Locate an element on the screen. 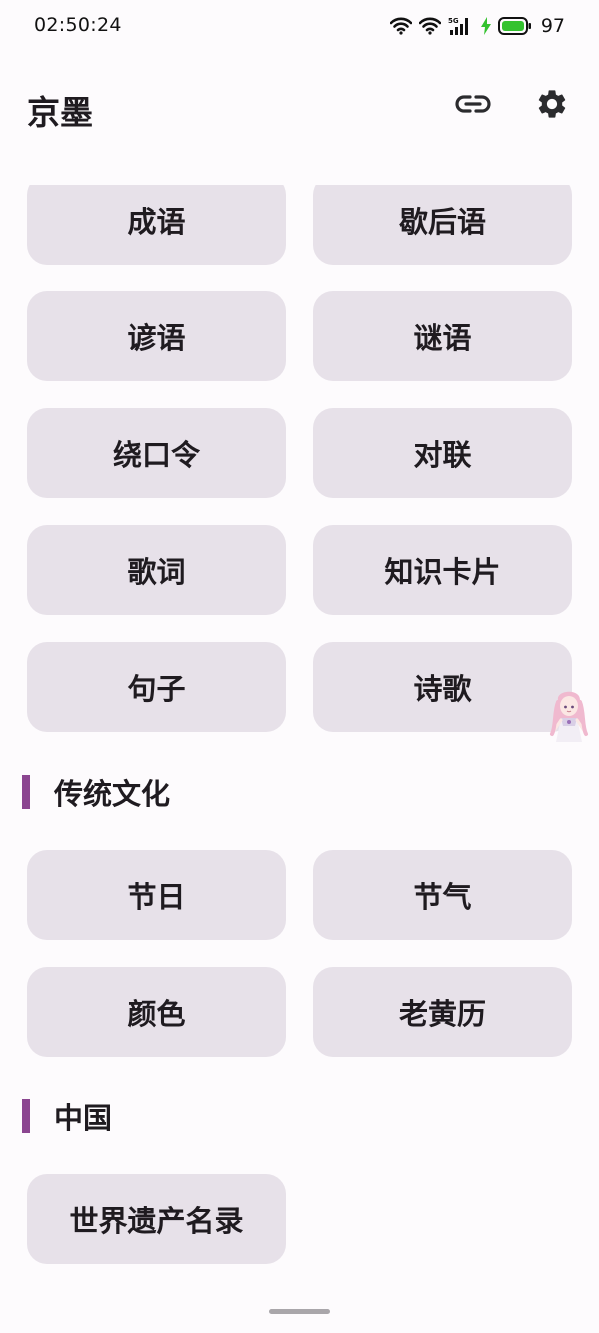  tile-world-heritage: 世界遗产名录 is located at coordinates (156, 1219).